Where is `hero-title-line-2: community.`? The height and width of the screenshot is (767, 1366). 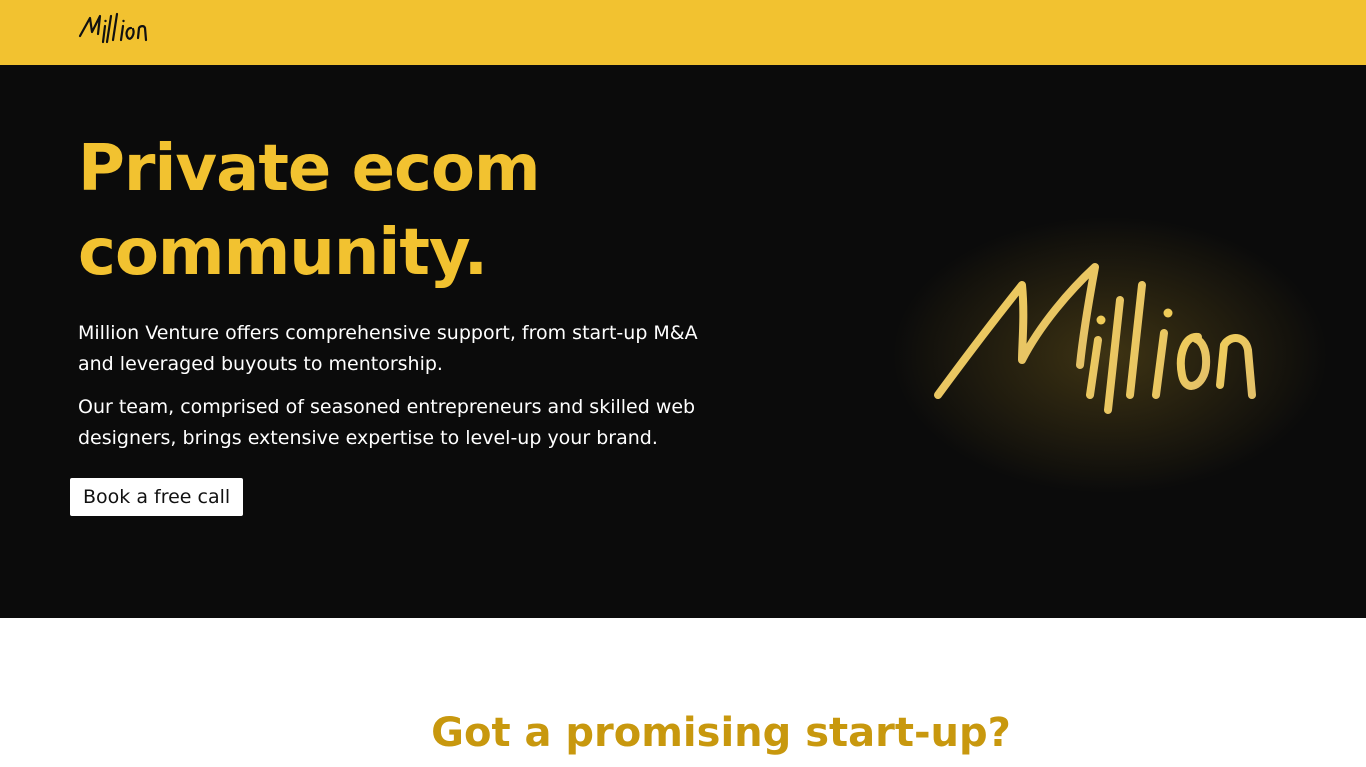 hero-title-line-2: community. is located at coordinates (283, 253).